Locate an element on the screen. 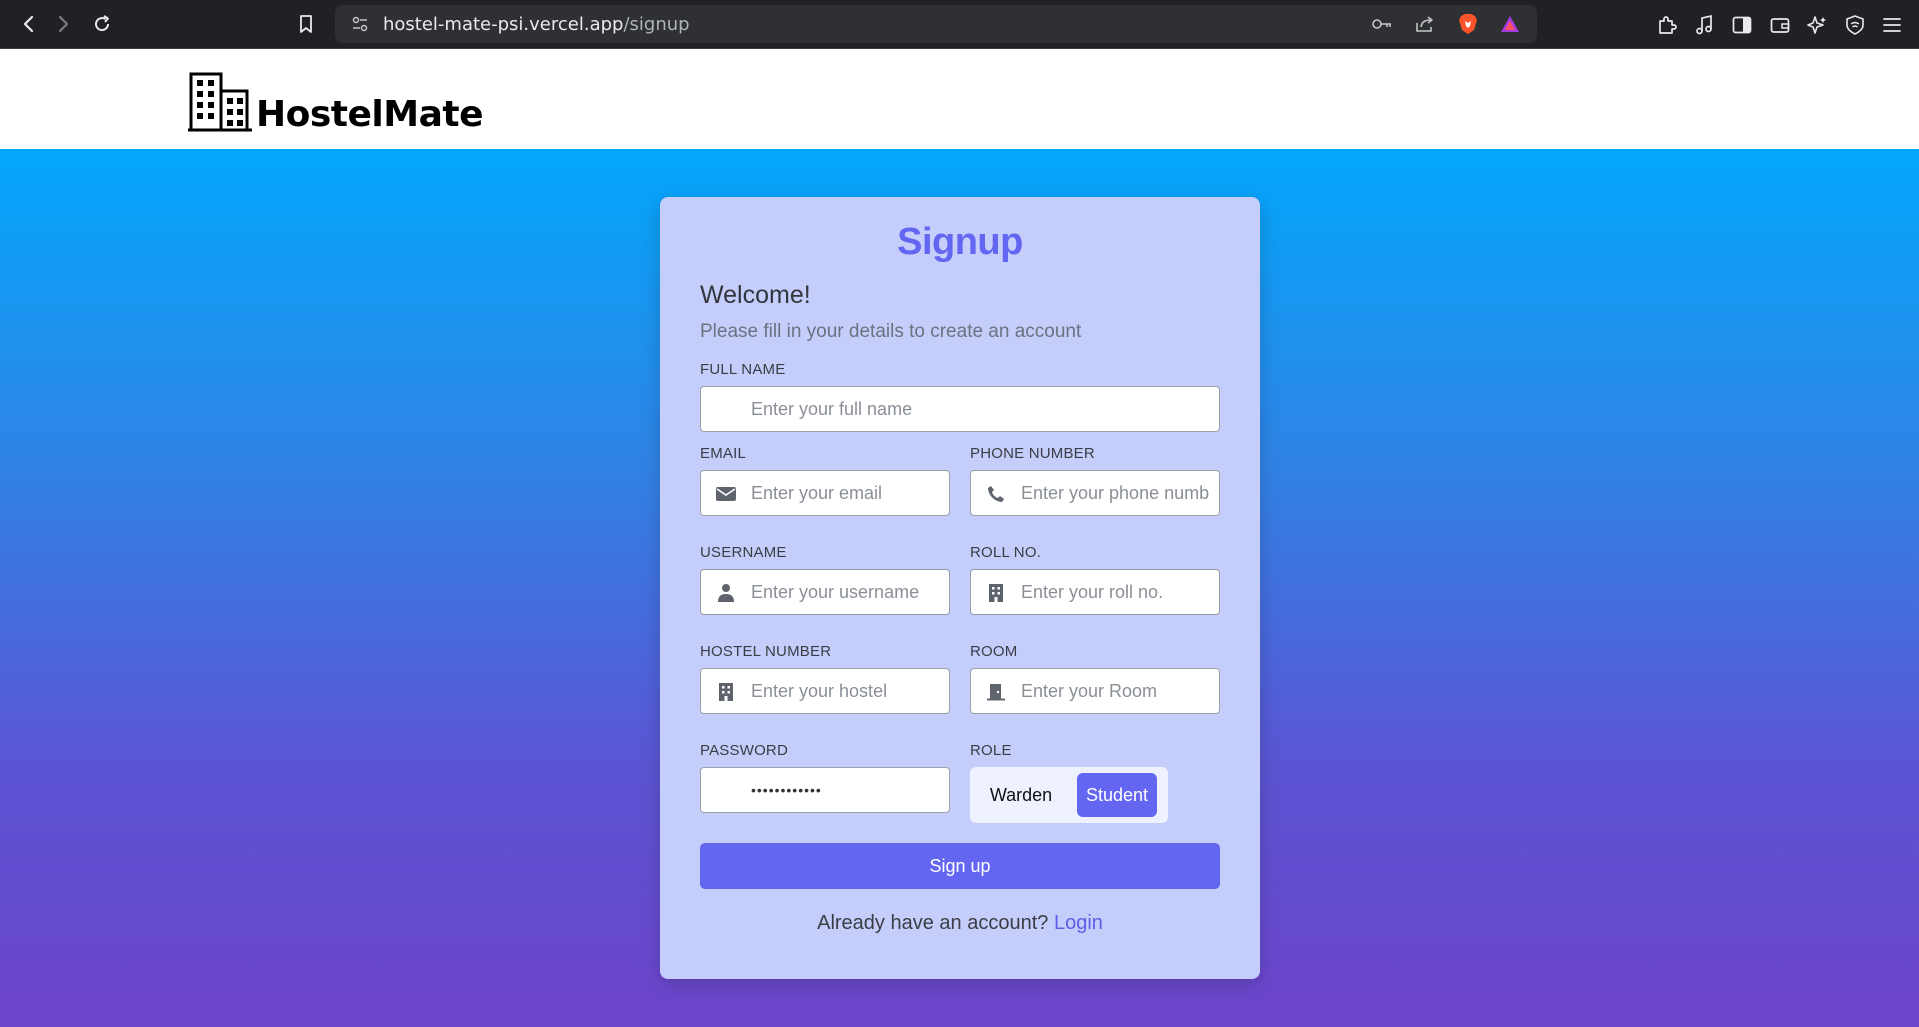 The width and height of the screenshot is (1919, 1027). welcome-heading: Welcome! is located at coordinates (755, 295).